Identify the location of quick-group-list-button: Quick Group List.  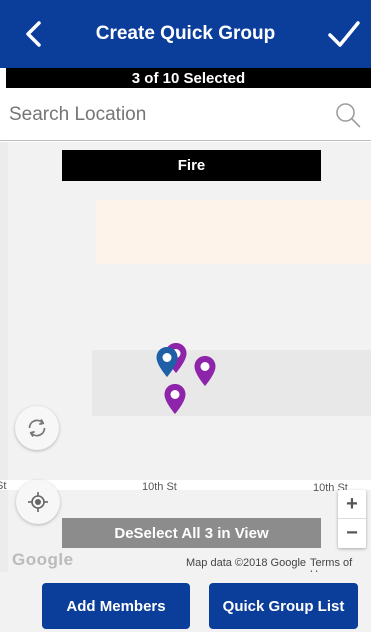
(283, 606).